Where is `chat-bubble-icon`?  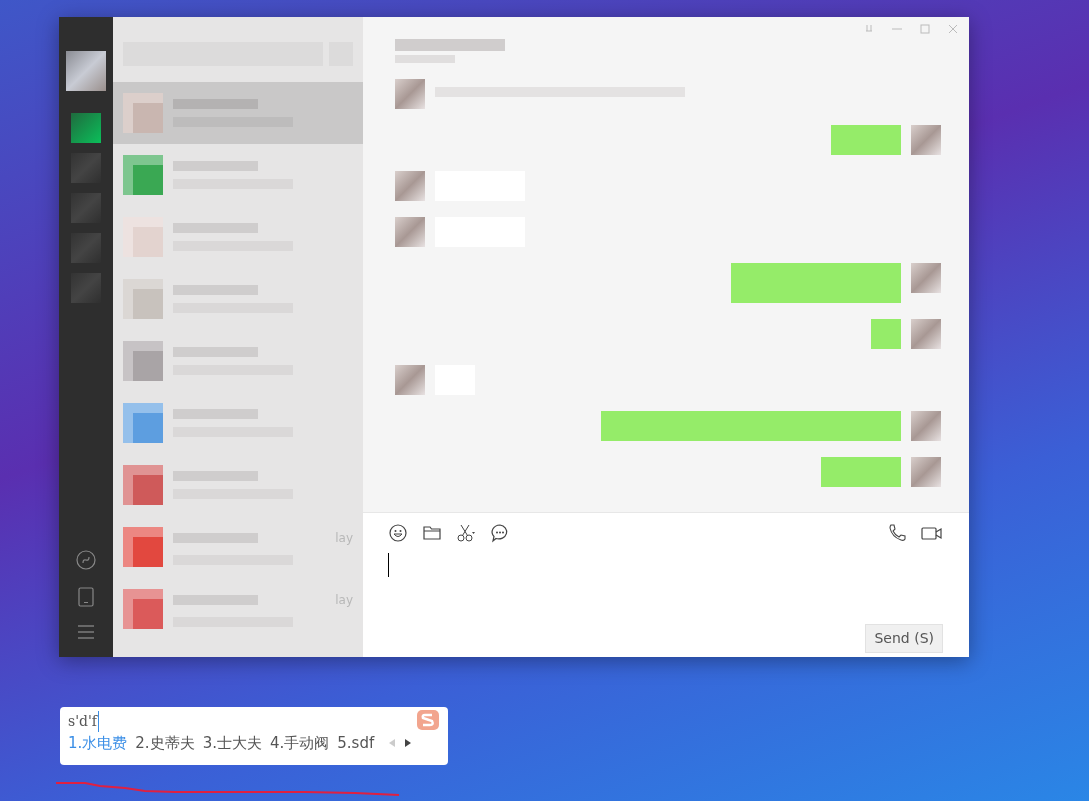 chat-bubble-icon is located at coordinates (500, 533).